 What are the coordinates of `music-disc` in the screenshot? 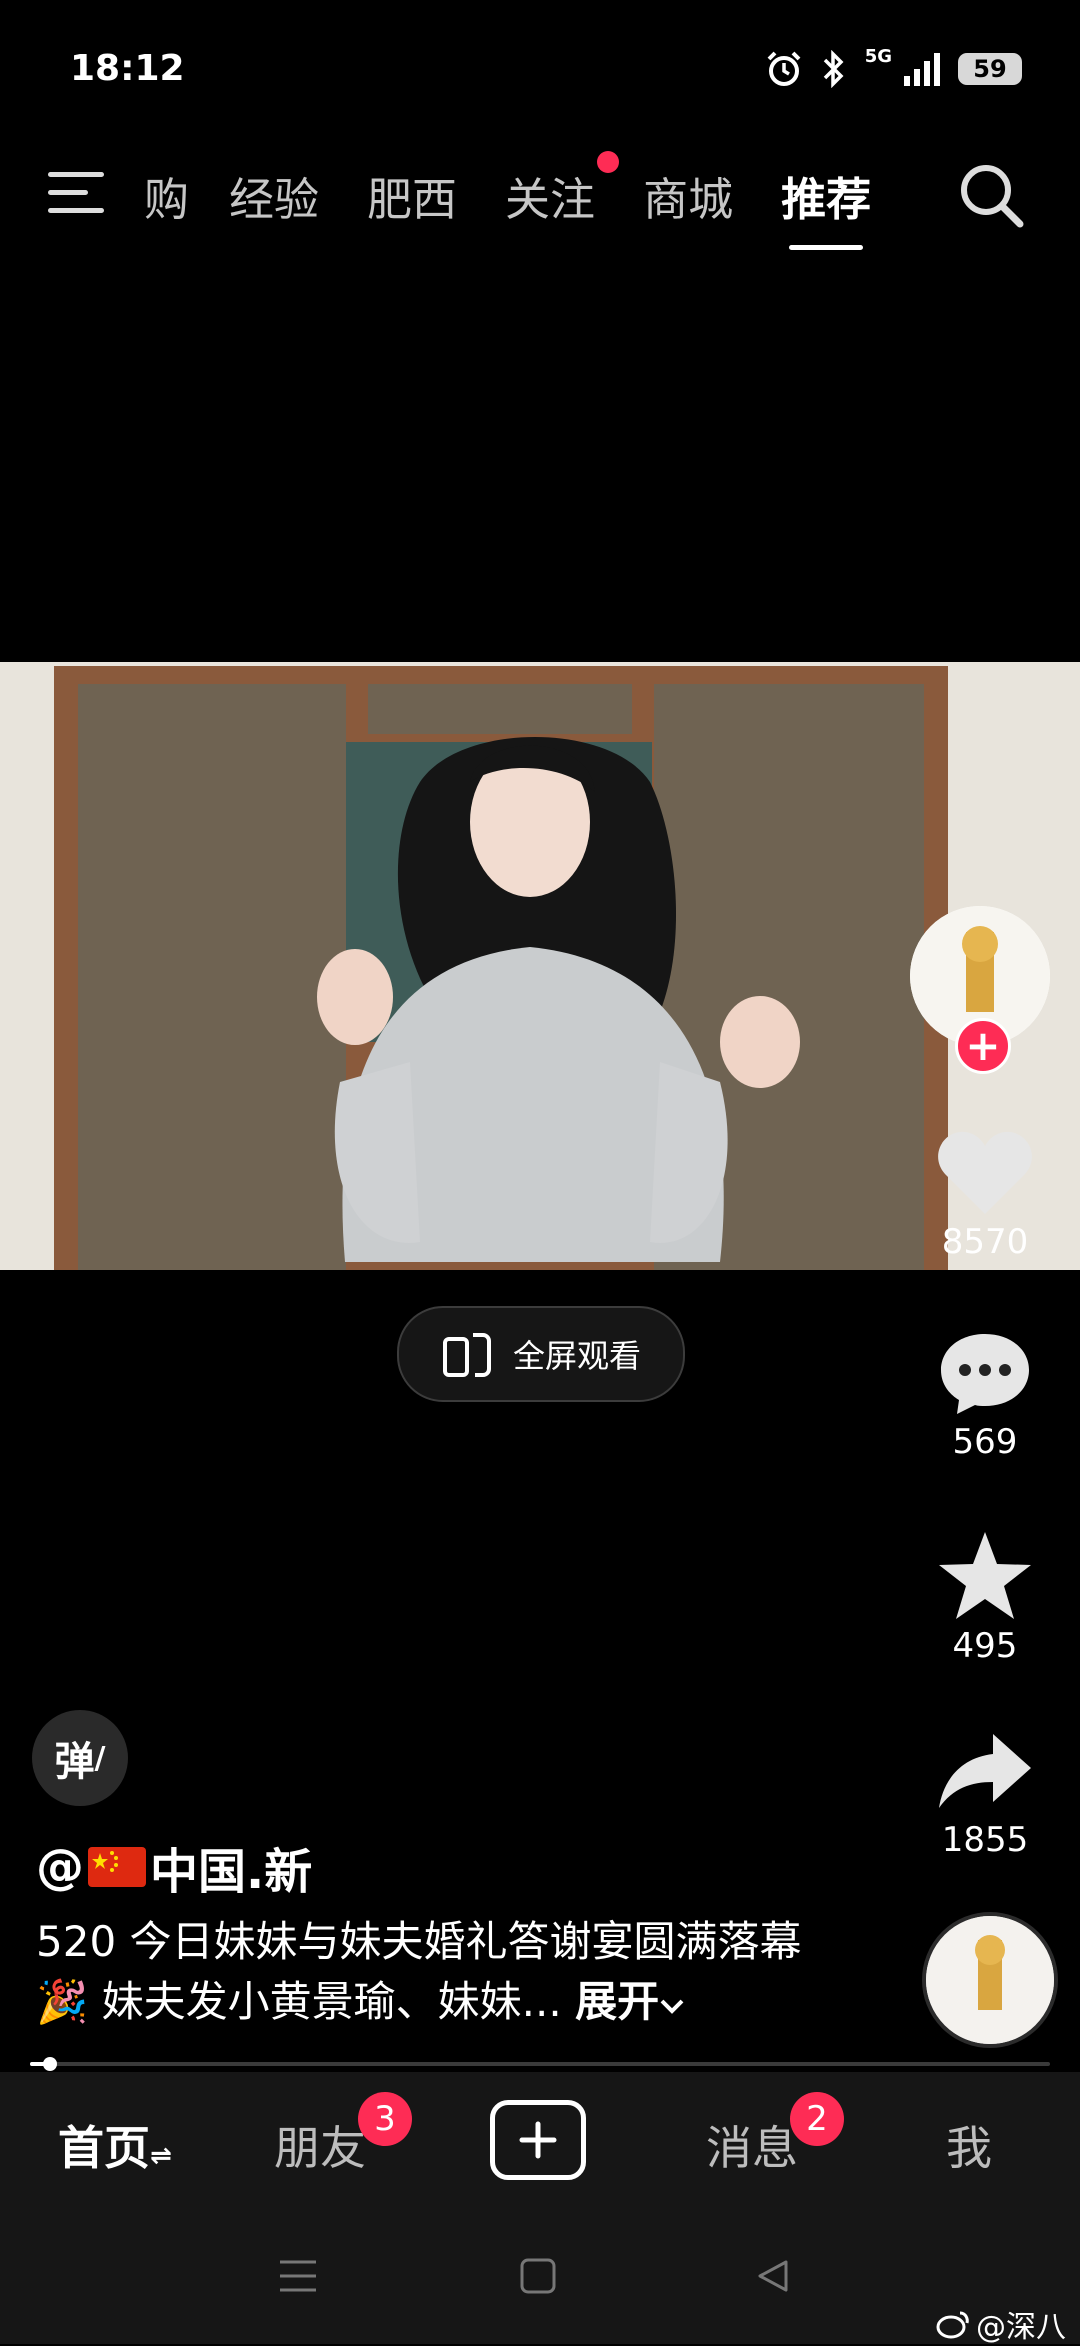 It's located at (990, 1980).